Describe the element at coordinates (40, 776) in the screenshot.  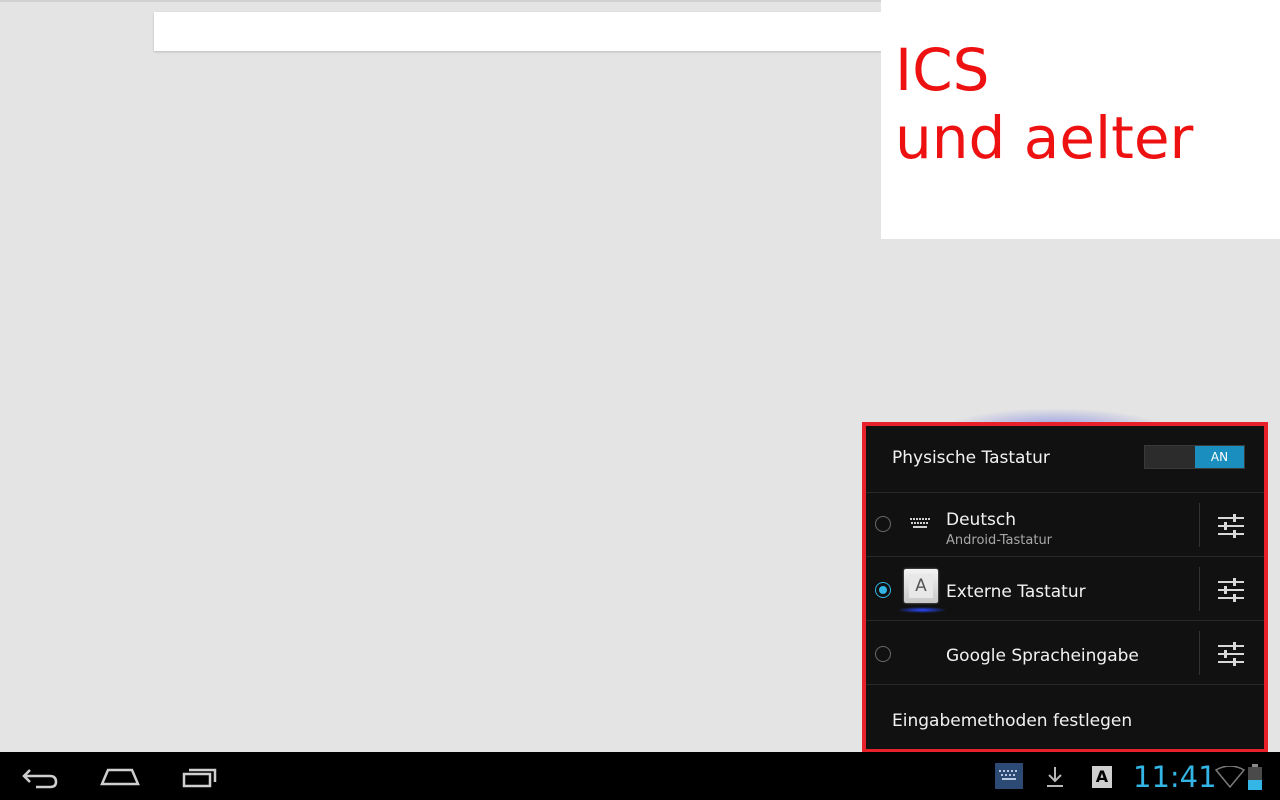
I see `back-icon` at that location.